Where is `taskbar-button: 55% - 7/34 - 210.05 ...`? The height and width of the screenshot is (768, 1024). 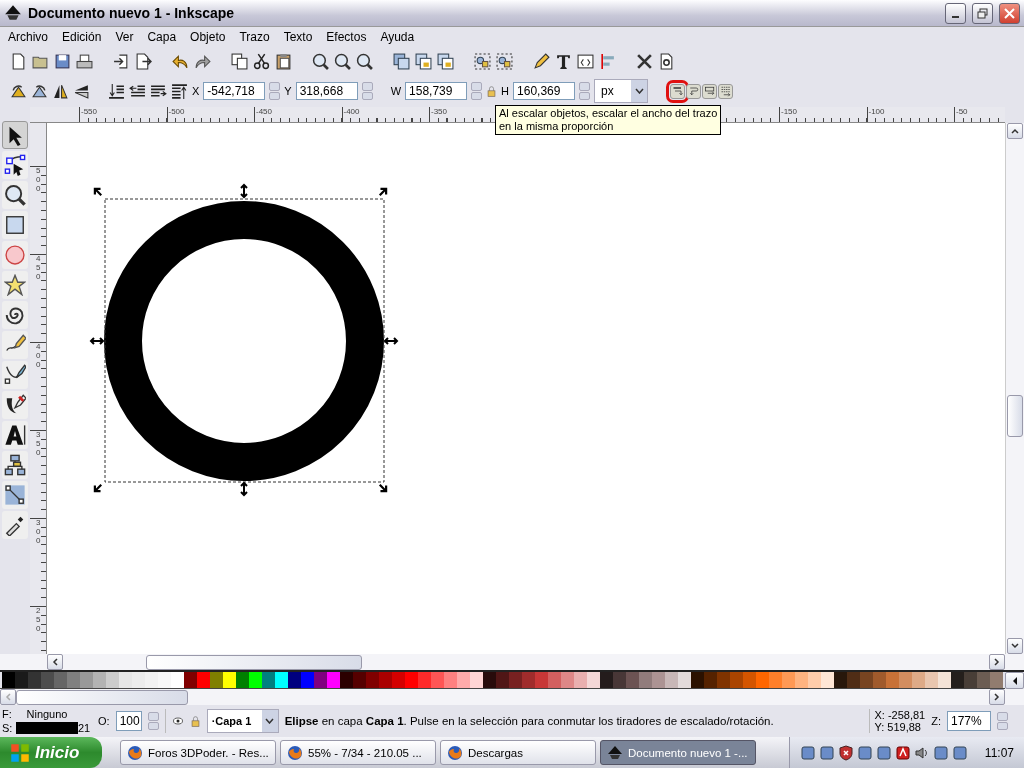
taskbar-button: 55% - 7/34 - 210.05 ... is located at coordinates (358, 752).